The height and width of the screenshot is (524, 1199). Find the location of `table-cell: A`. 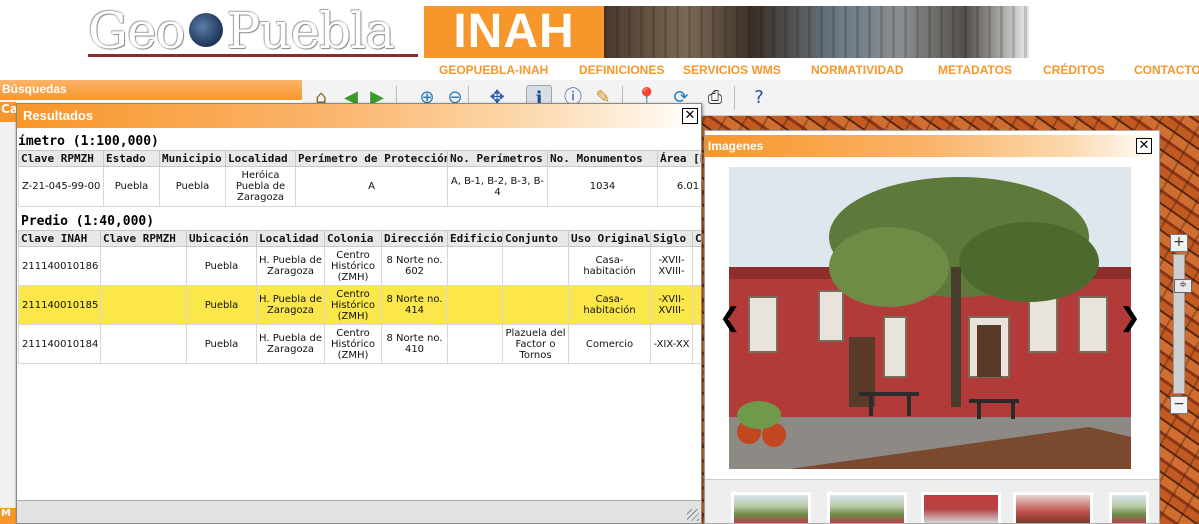

table-cell: A is located at coordinates (371, 186).